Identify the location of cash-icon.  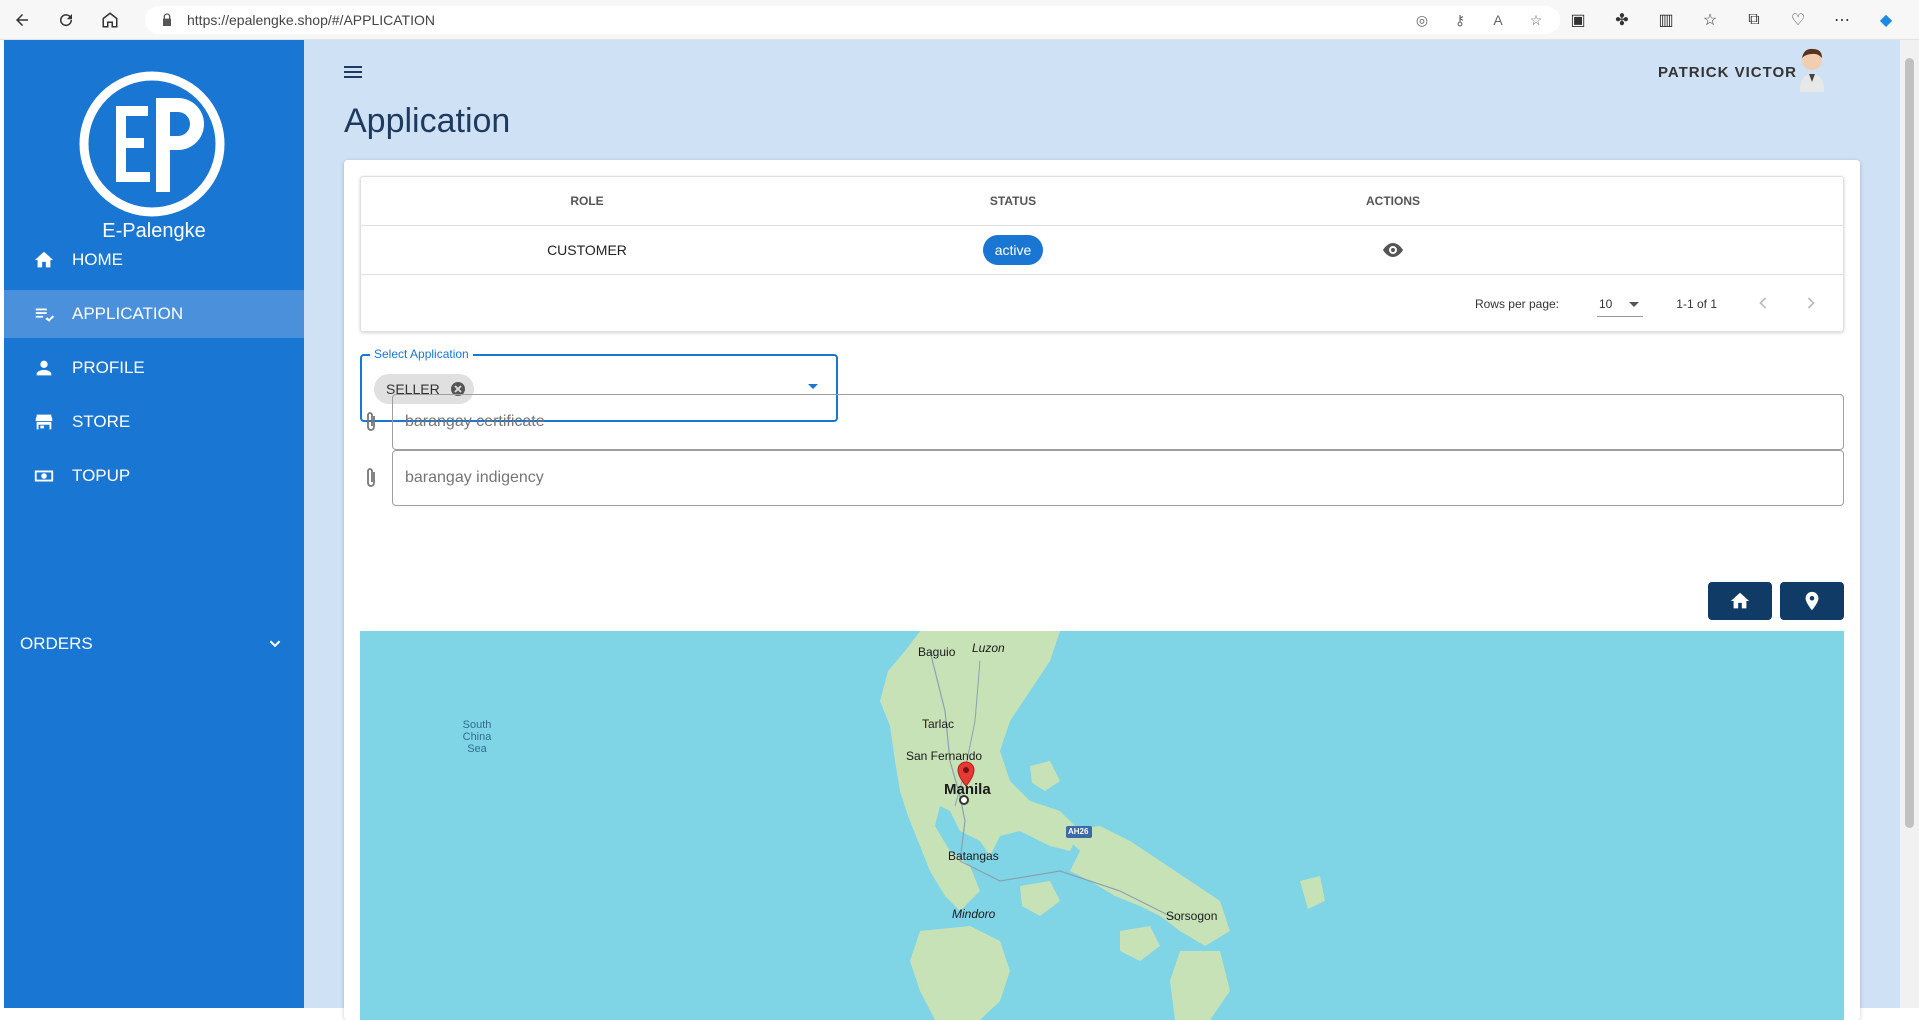
(44, 476).